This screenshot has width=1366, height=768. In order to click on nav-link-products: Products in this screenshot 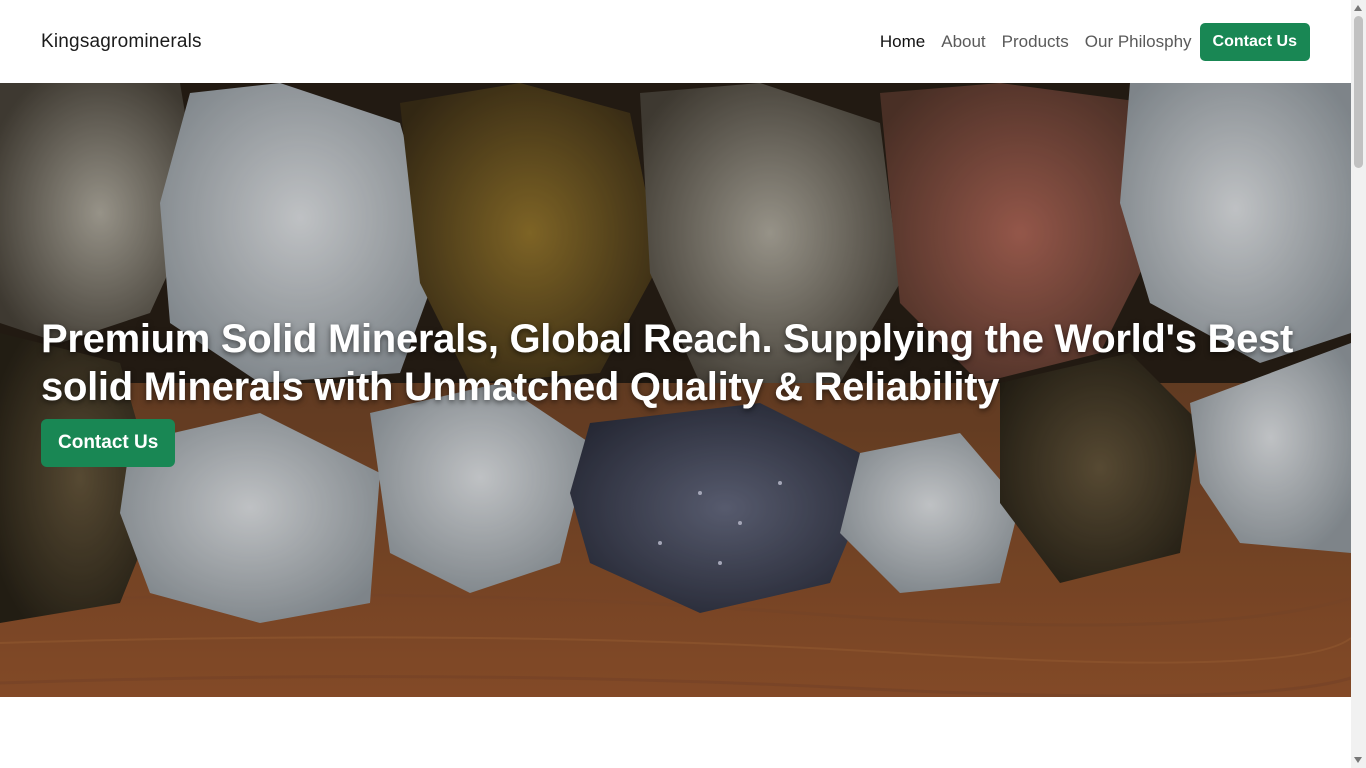, I will do `click(1035, 42)`.